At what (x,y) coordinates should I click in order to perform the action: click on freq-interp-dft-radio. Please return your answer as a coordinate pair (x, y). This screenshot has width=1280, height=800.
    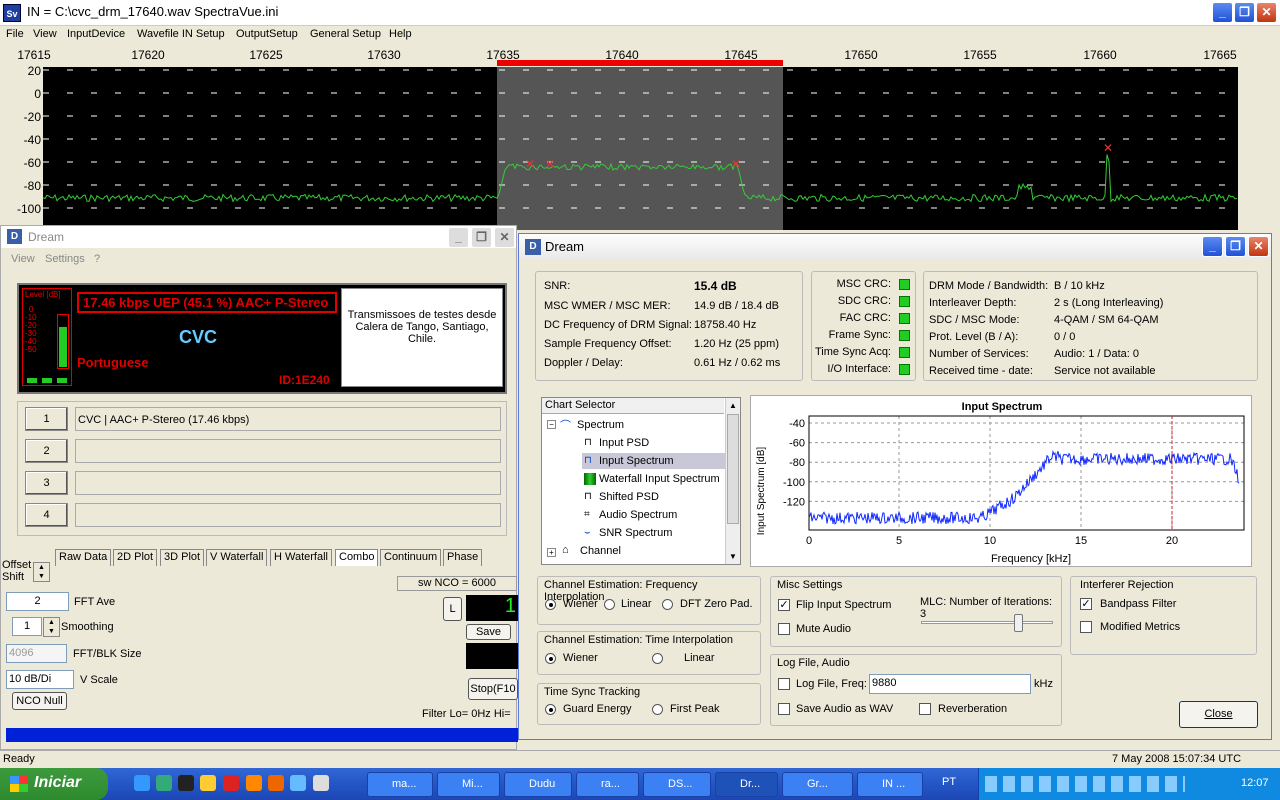
    Looking at the image, I should click on (667, 604).